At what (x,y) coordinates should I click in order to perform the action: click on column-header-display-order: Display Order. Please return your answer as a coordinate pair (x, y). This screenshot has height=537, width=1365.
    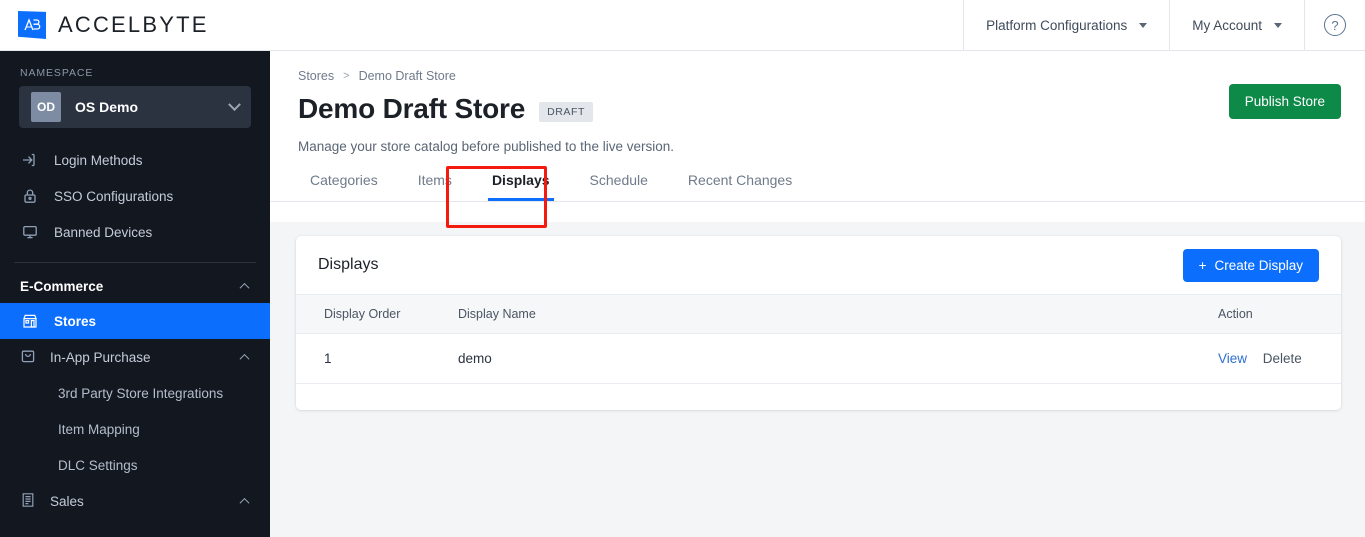
    Looking at the image, I should click on (377, 314).